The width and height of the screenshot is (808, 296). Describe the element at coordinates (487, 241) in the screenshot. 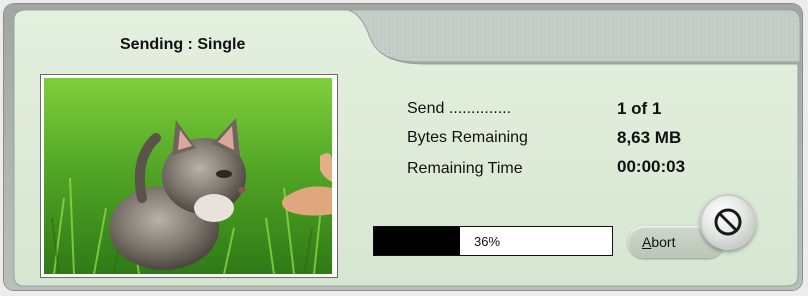

I see `progress-percent: 36%` at that location.